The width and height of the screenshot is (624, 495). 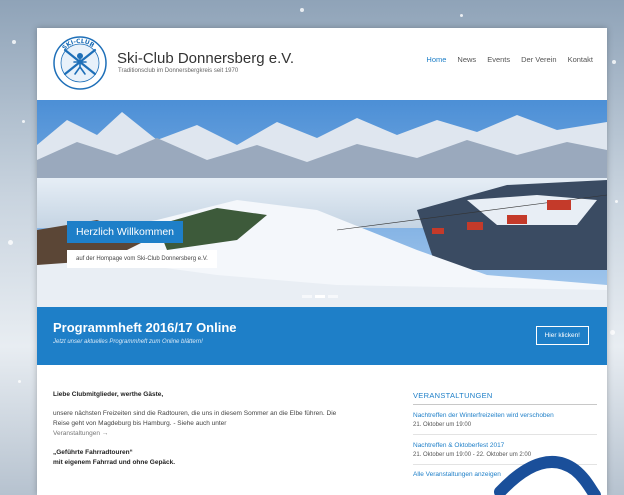 What do you see at coordinates (80, 63) in the screenshot?
I see `club-logo: SKI-CLUB` at bounding box center [80, 63].